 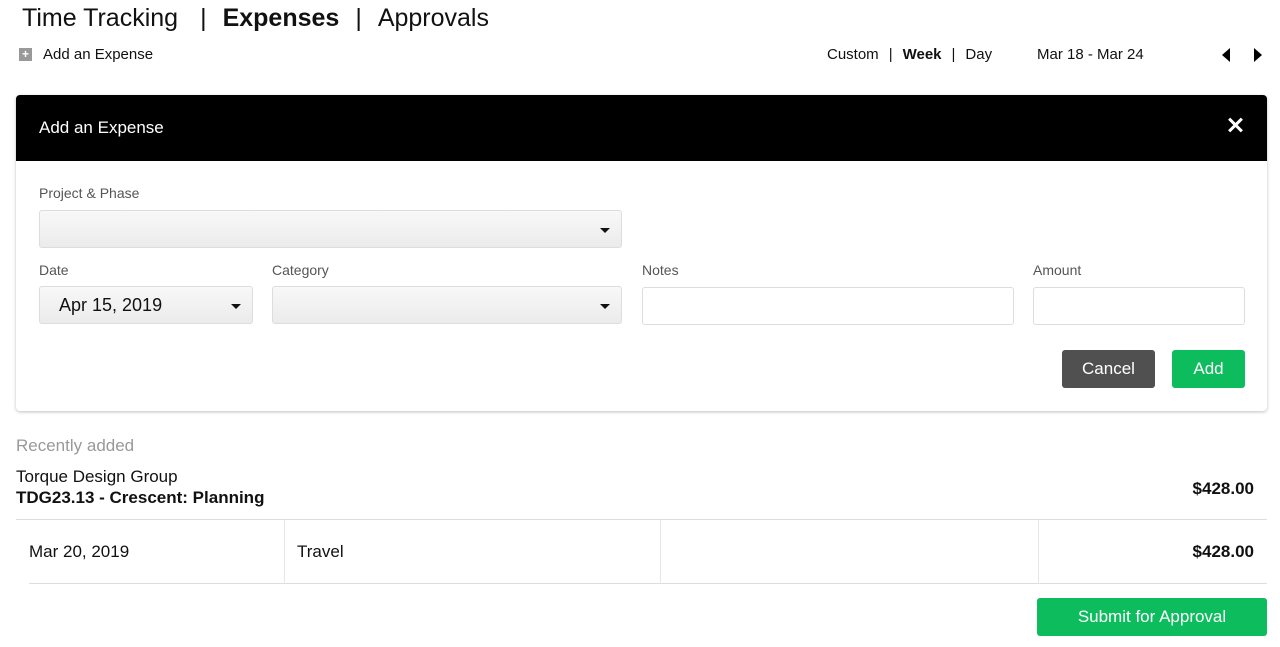 I want to click on date-range-label: Mar 18 - Mar 24, so click(x=1090, y=54).